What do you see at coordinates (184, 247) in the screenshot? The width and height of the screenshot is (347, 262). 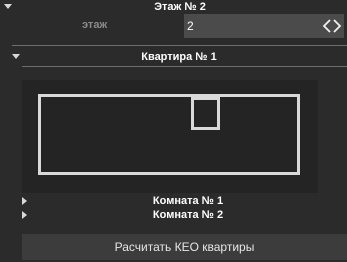 I see `calculate-keo-button: Расчитать КЕО квартиры` at bounding box center [184, 247].